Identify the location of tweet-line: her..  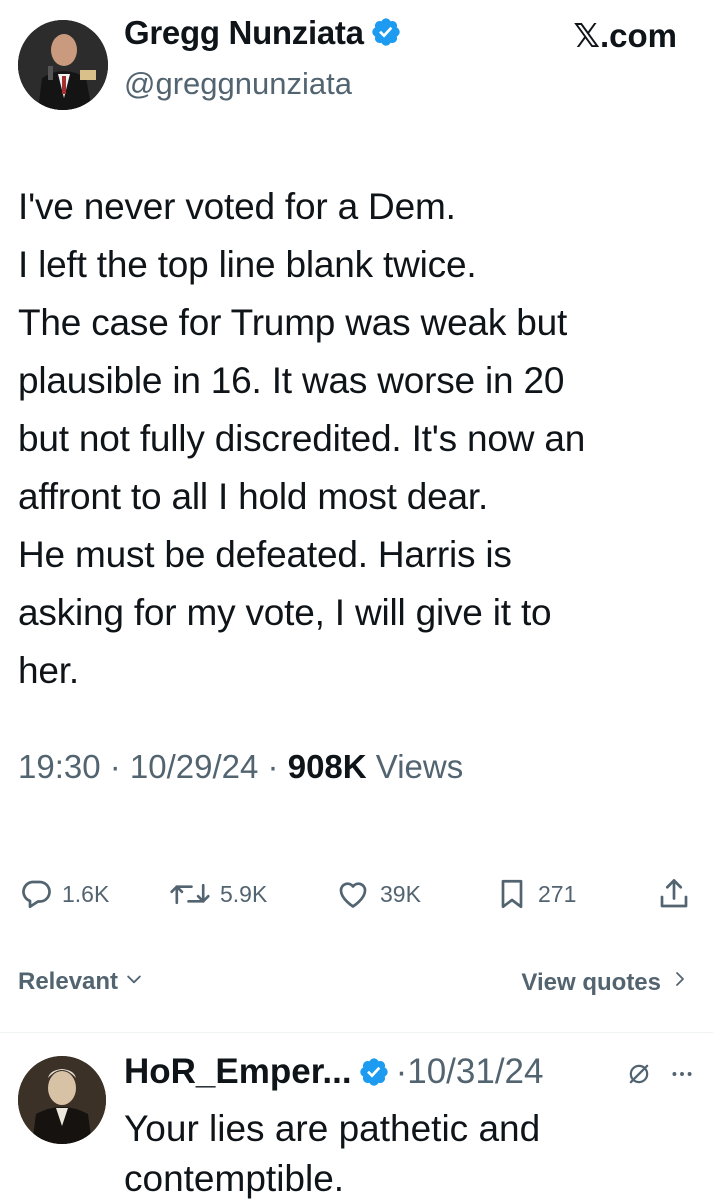
(48, 670).